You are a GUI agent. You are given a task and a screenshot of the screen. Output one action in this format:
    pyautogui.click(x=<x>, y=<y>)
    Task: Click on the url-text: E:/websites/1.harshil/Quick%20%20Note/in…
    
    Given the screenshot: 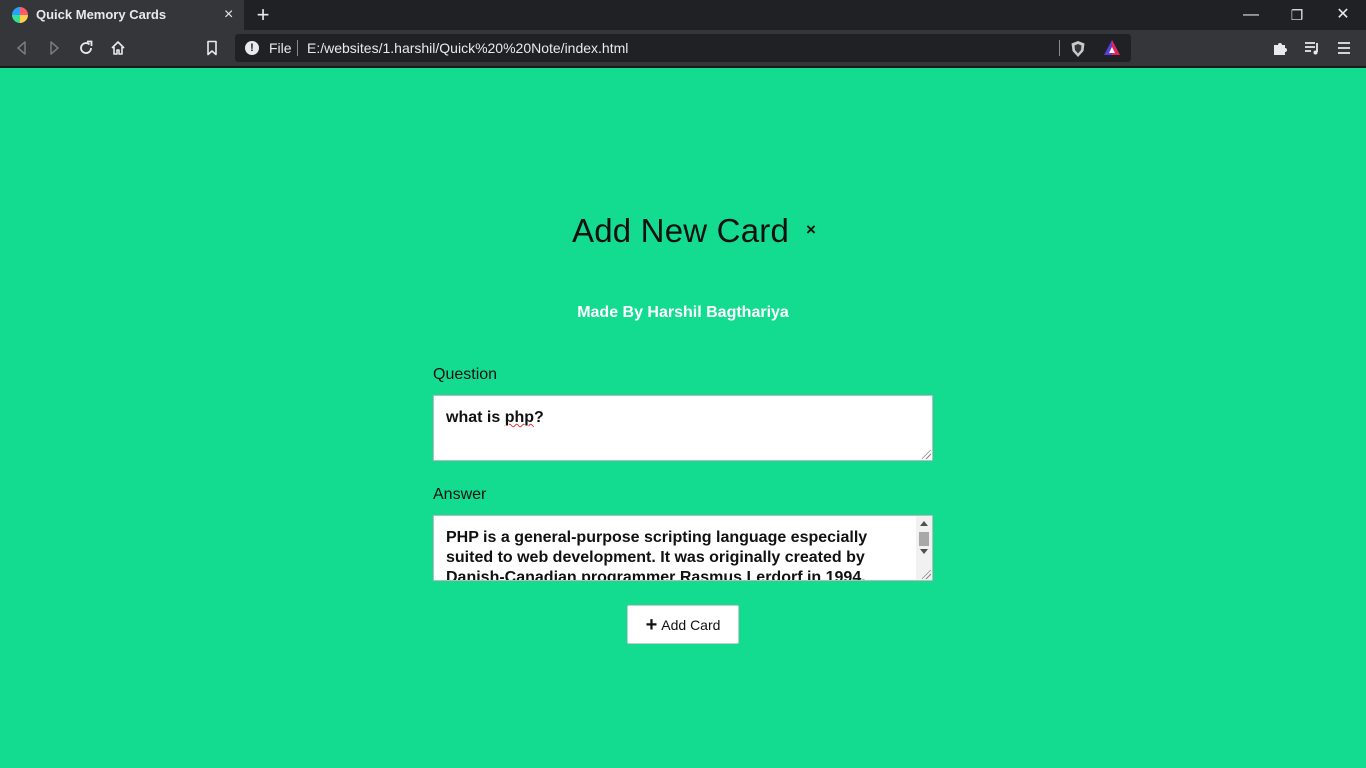 What is the action you would take?
    pyautogui.click(x=467, y=48)
    